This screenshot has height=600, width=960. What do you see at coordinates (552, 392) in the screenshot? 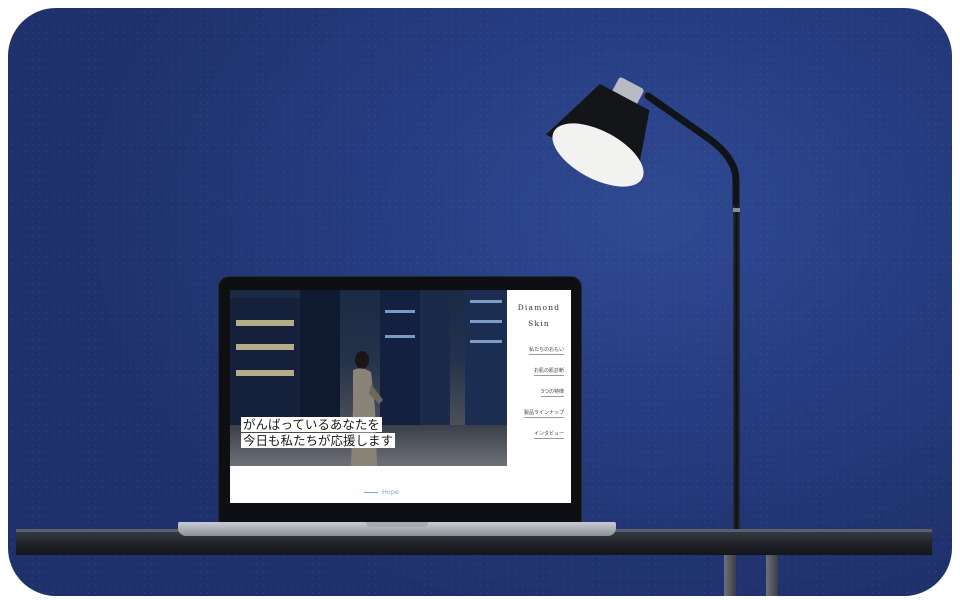
I see `nav-link-features: 3つの特徴` at bounding box center [552, 392].